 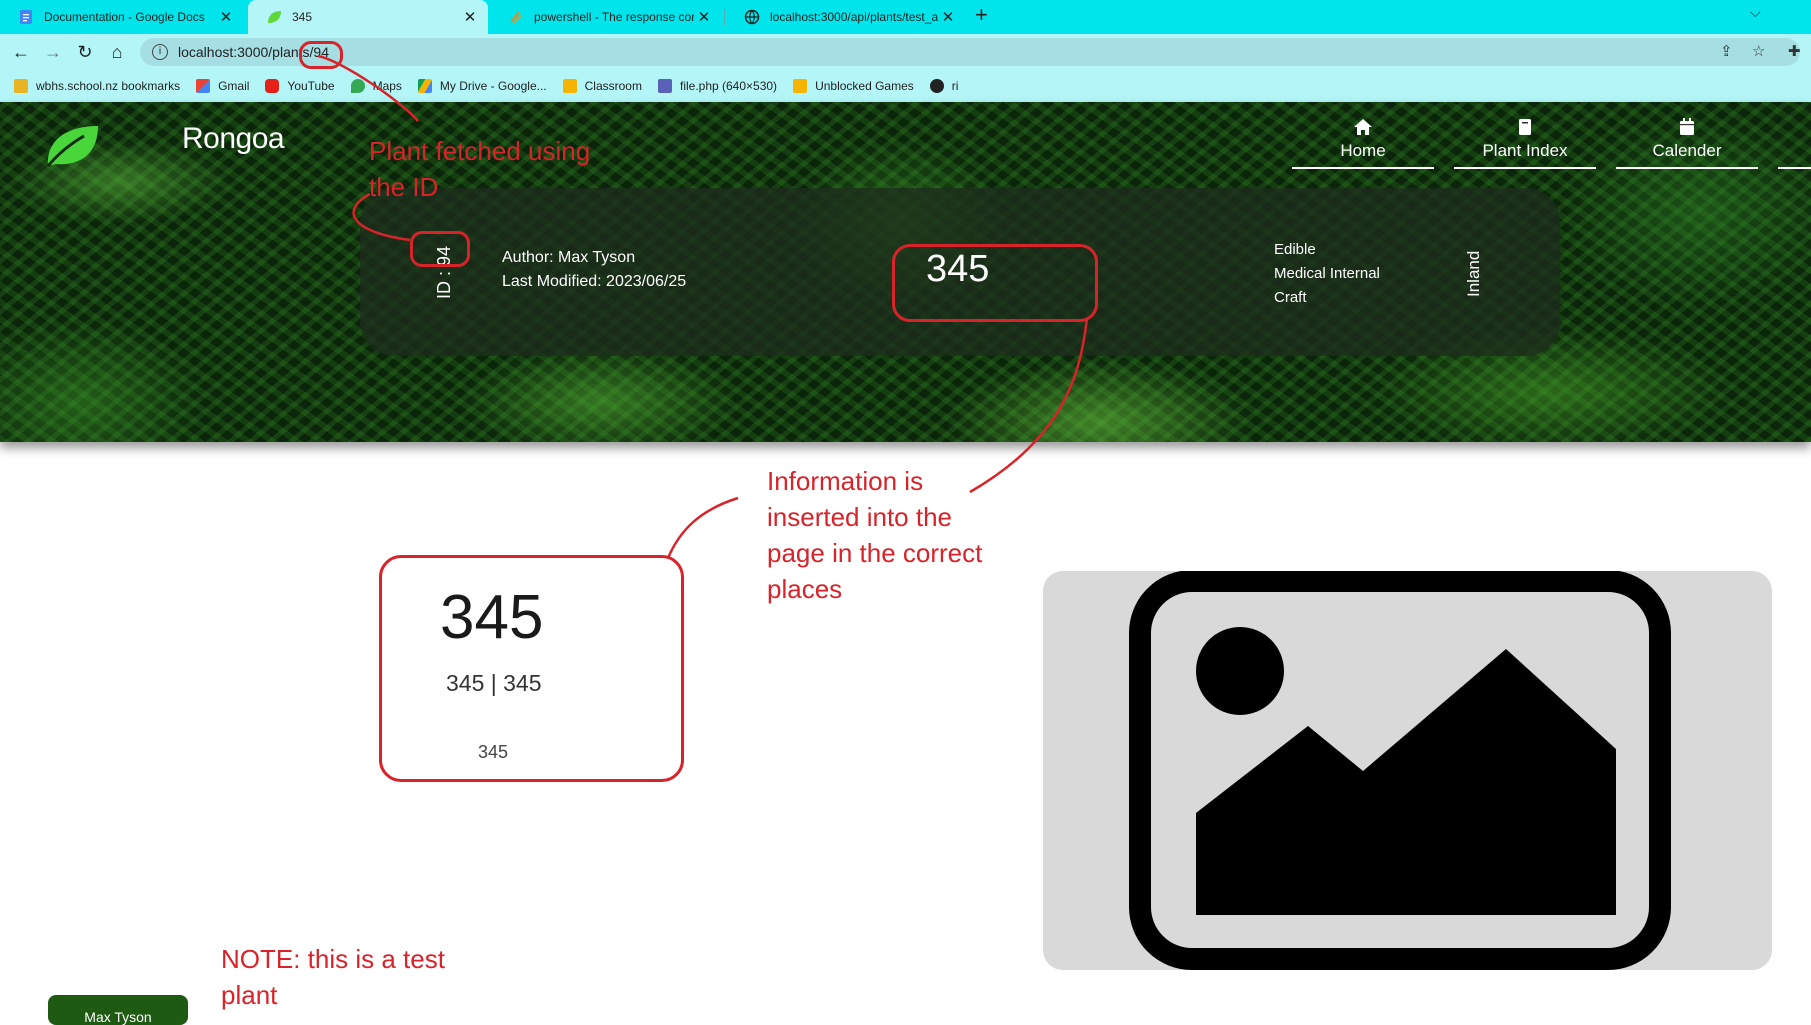 I want to click on bookmark-item: Classroom, so click(x=602, y=86).